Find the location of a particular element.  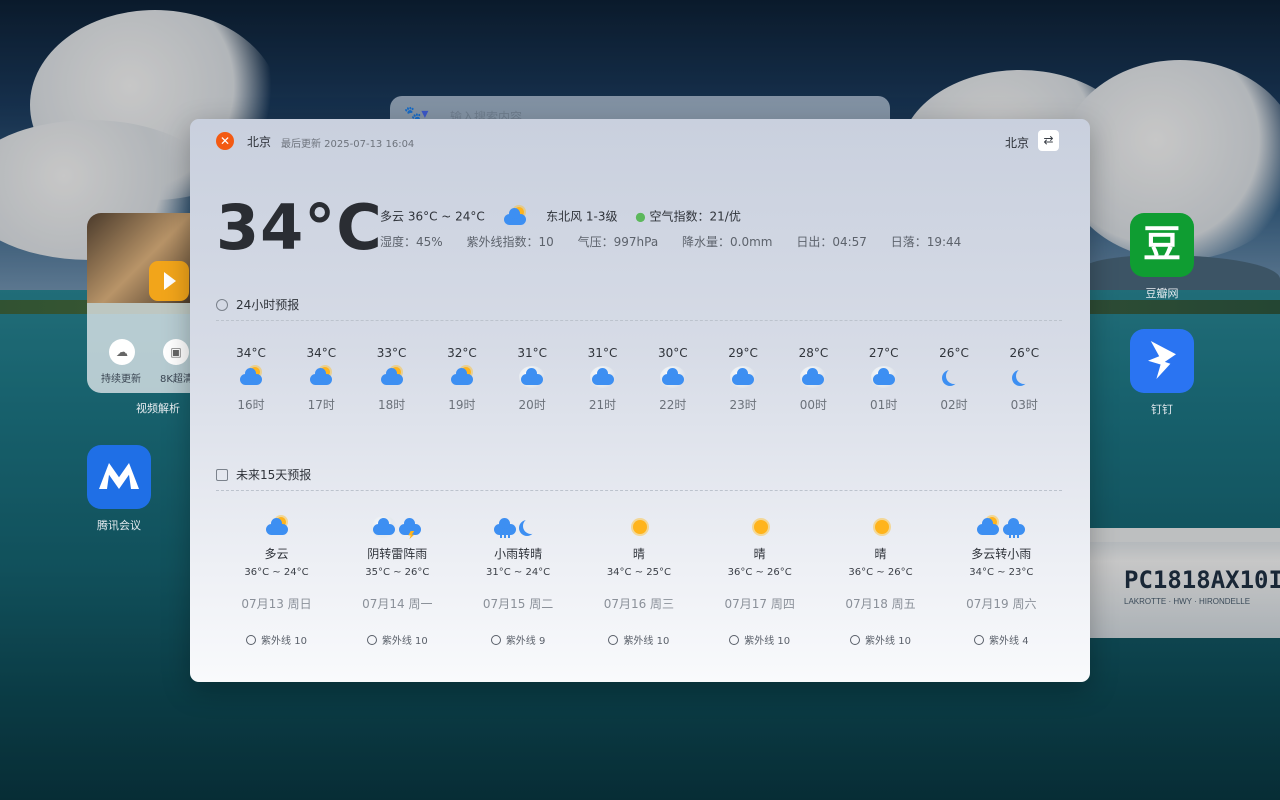

hour-temp: 31°C is located at coordinates (602, 353).